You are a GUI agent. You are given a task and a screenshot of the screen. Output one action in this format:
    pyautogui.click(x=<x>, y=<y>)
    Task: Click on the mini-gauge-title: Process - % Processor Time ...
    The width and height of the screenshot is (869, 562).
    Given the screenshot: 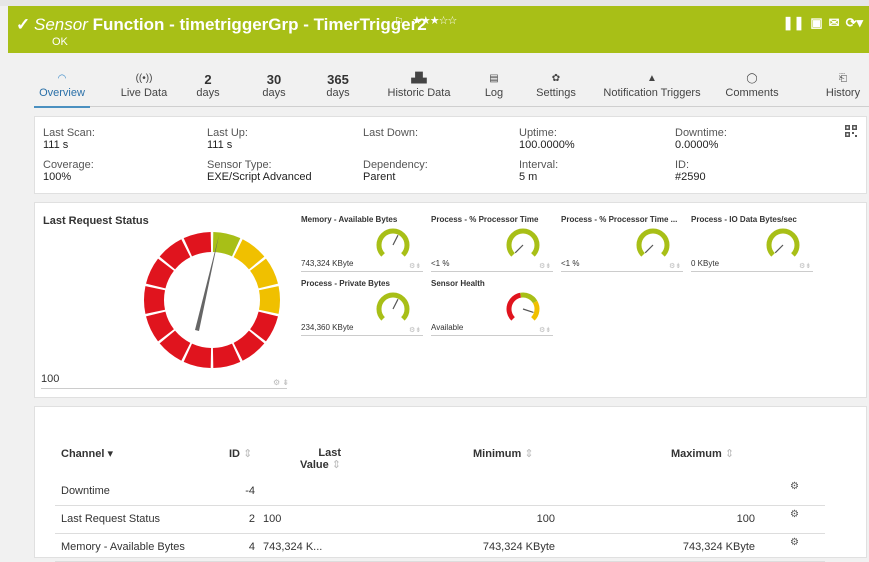 What is the action you would take?
    pyautogui.click(x=619, y=219)
    